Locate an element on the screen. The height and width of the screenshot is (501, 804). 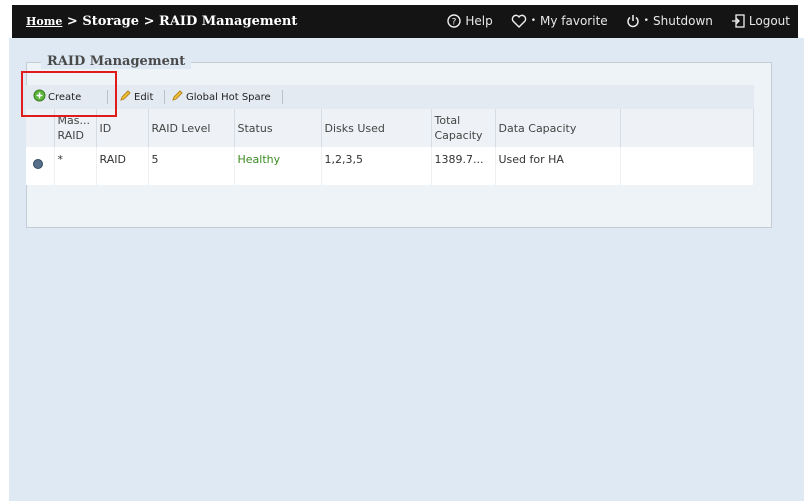
panel-title: RAID Management is located at coordinates (116, 61).